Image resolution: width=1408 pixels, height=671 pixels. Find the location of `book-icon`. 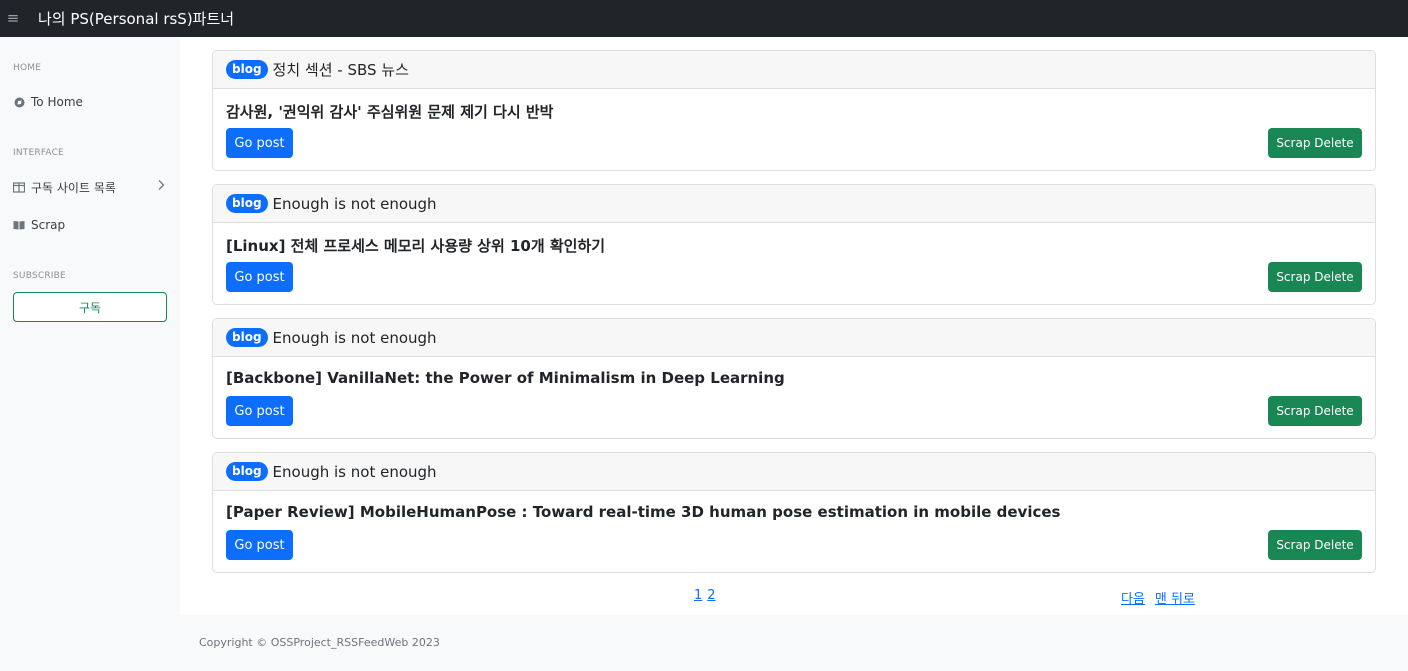

book-icon is located at coordinates (19, 225).